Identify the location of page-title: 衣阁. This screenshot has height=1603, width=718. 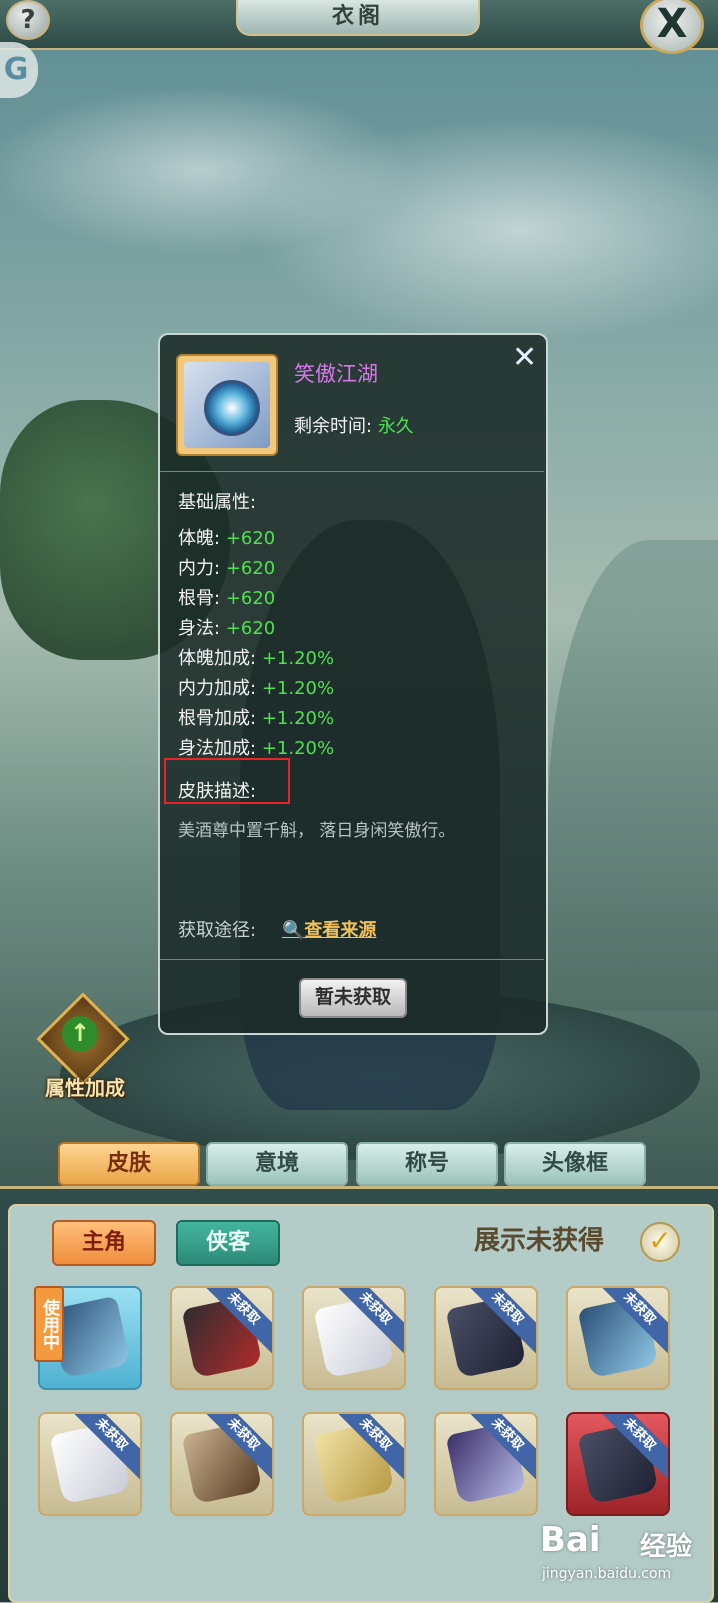
(357, 16).